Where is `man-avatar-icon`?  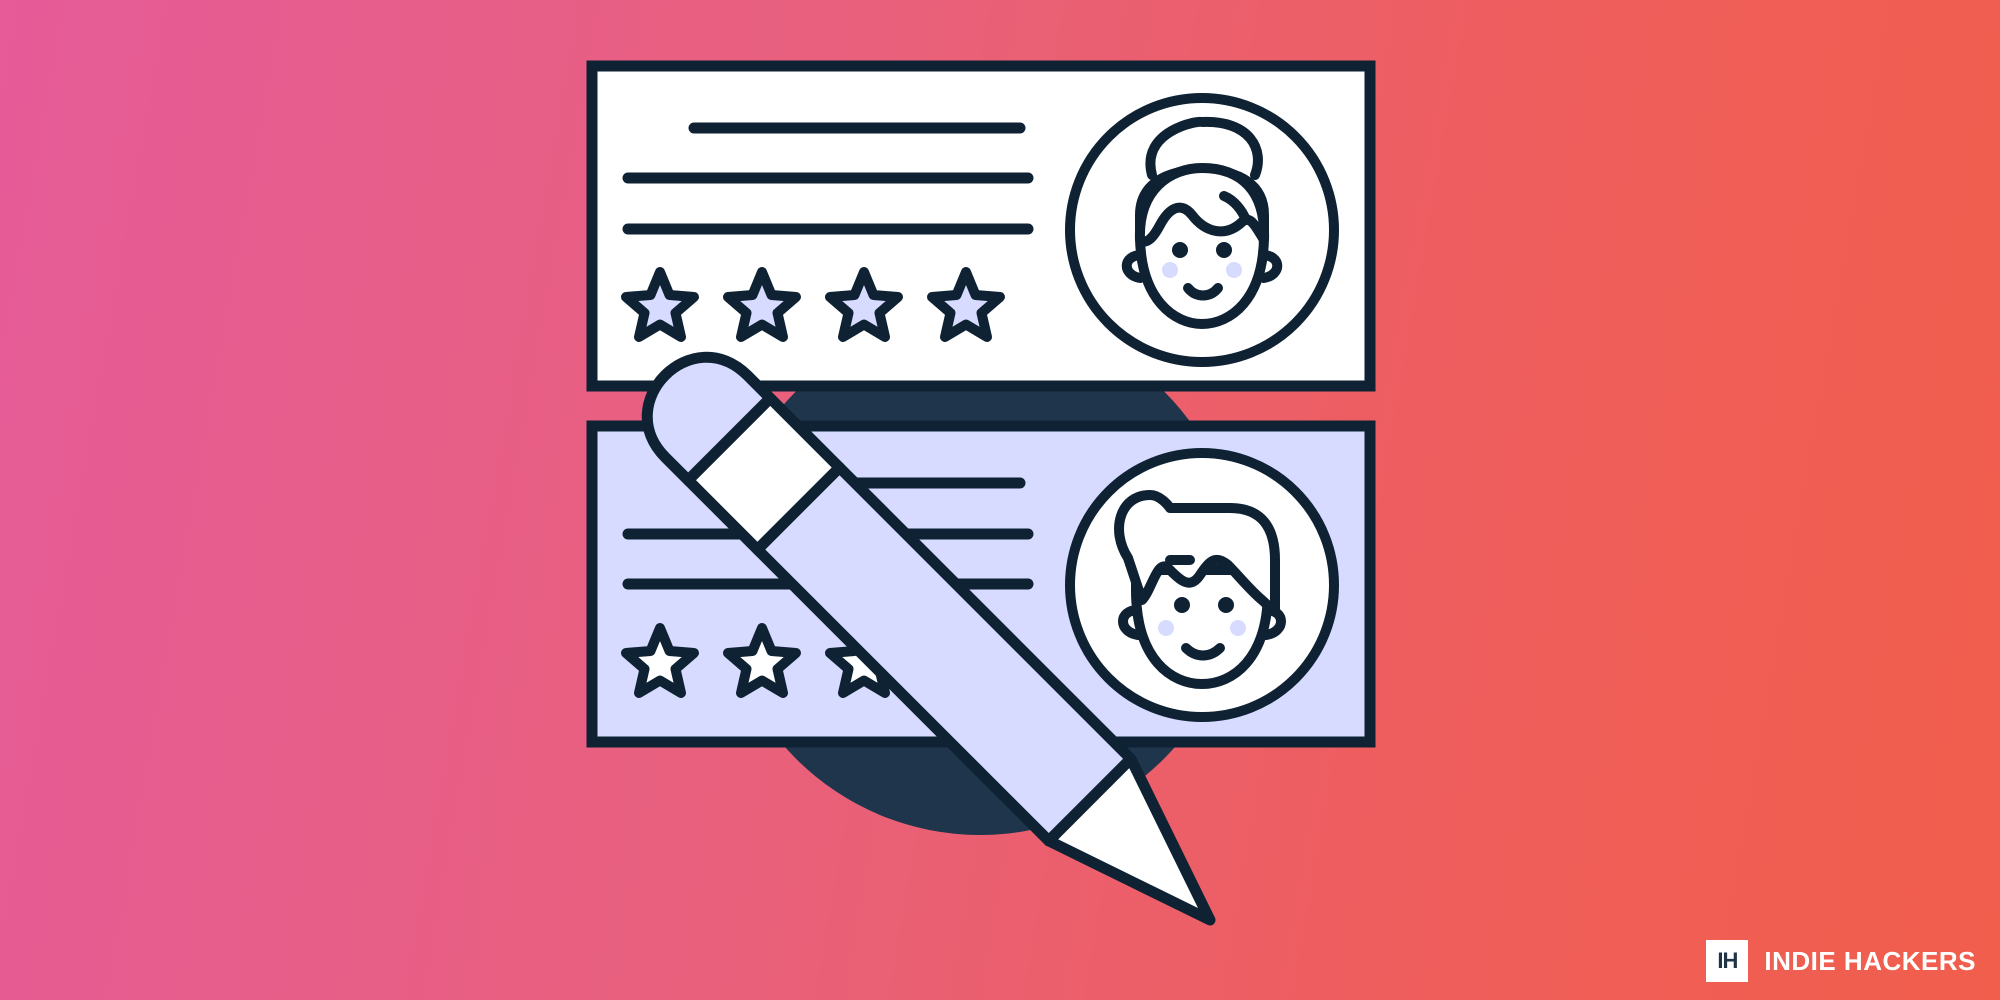 man-avatar-icon is located at coordinates (1202, 585).